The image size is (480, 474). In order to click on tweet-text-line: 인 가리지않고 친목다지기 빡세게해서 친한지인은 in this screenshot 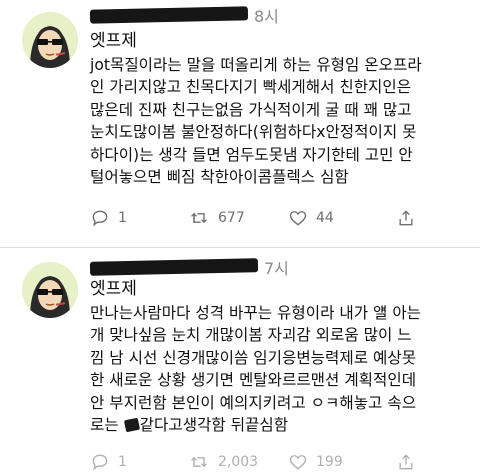, I will do `click(251, 87)`.